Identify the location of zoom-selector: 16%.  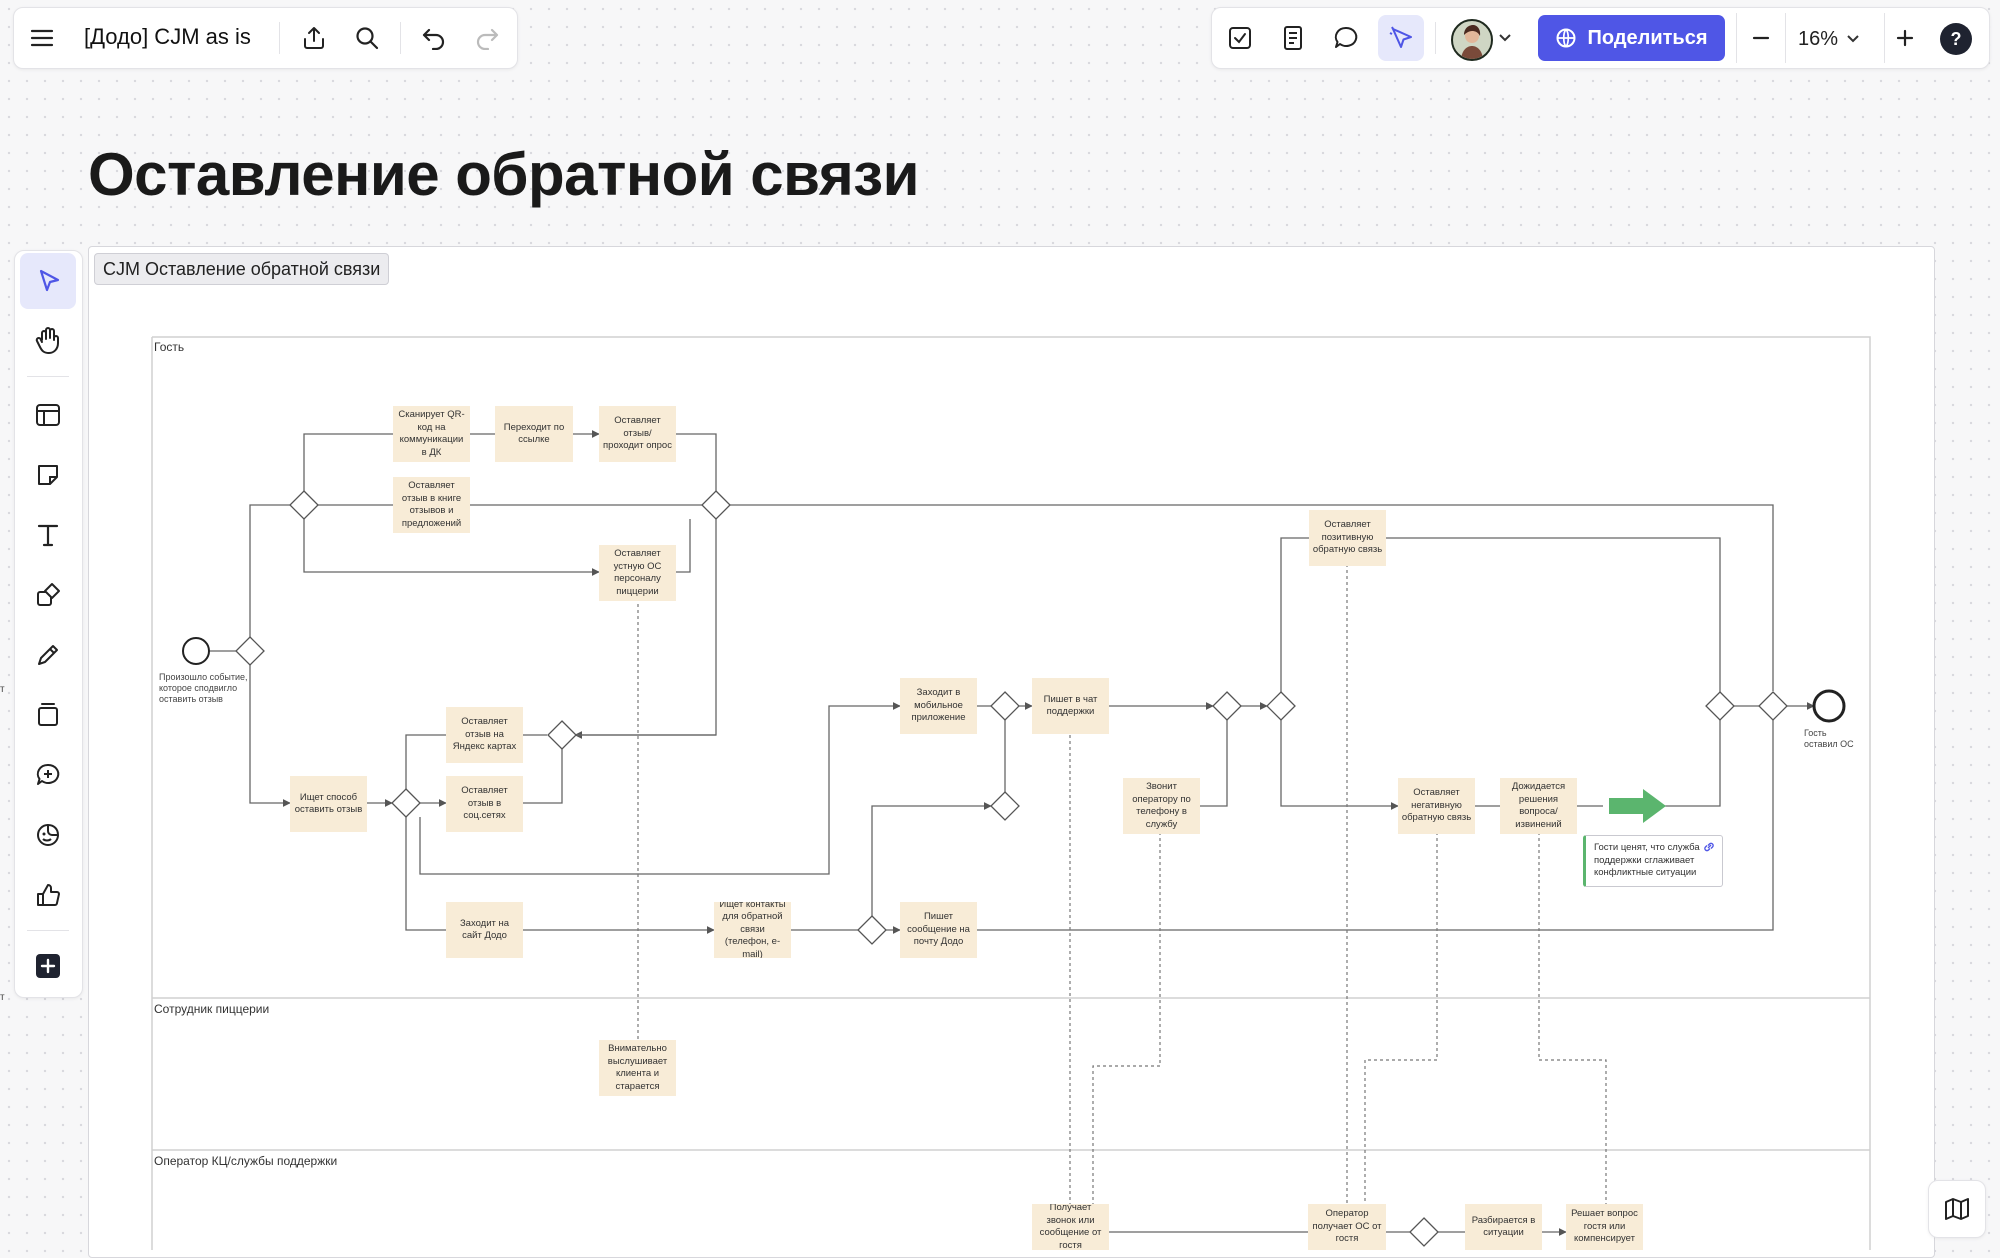
(1829, 39).